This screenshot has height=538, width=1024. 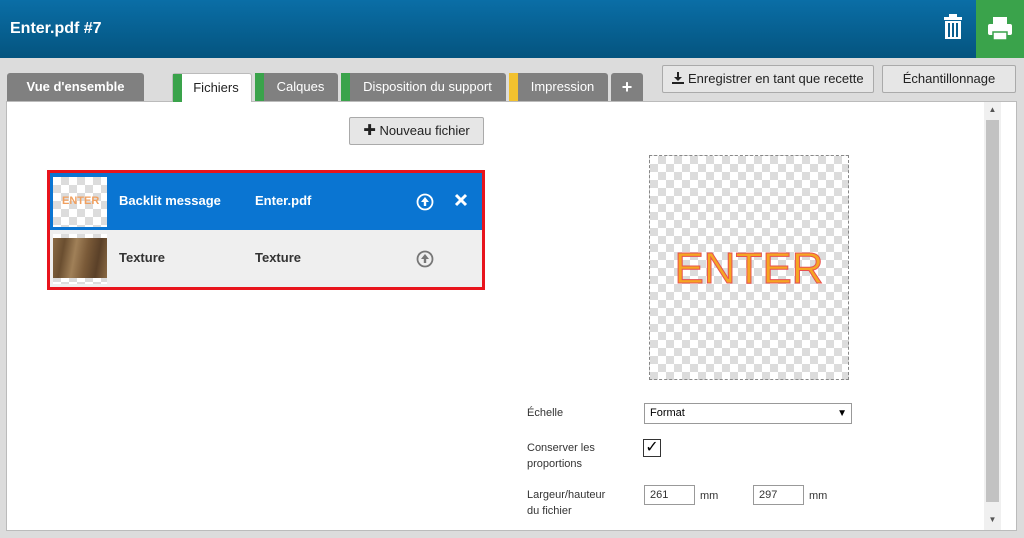 I want to click on printer-icon, so click(x=1000, y=29).